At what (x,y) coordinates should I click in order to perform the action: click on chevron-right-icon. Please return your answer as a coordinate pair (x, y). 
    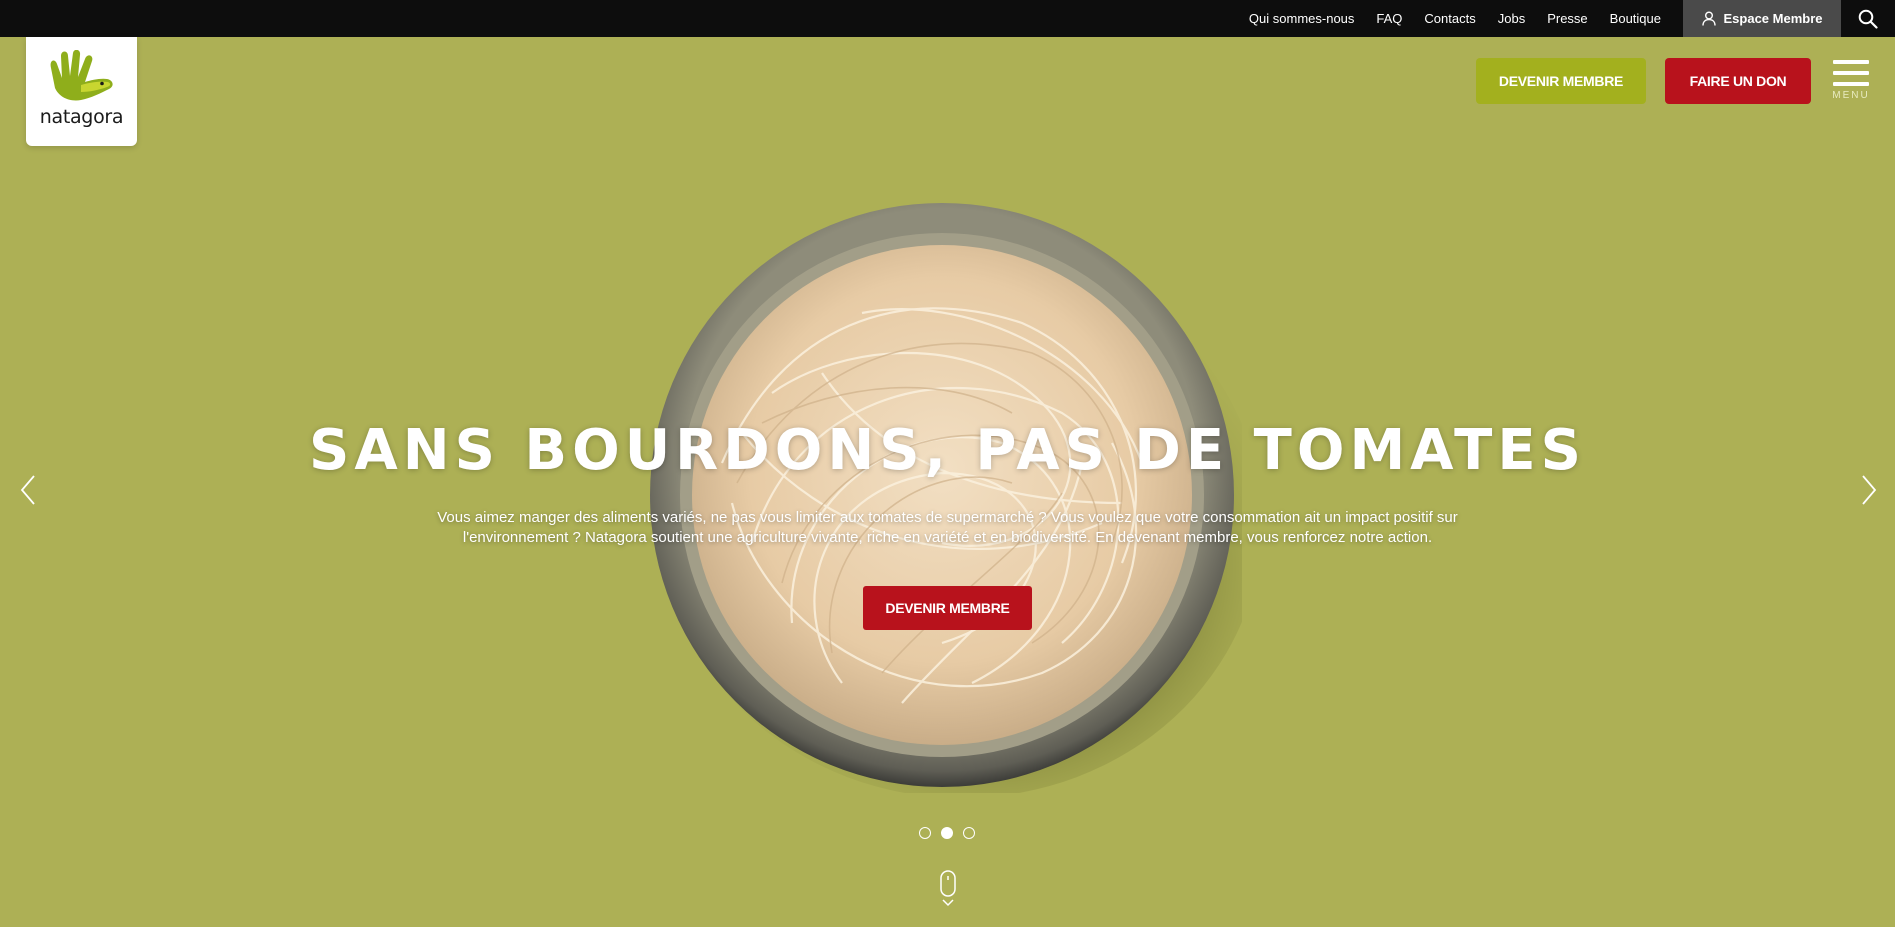
    Looking at the image, I should click on (1869, 490).